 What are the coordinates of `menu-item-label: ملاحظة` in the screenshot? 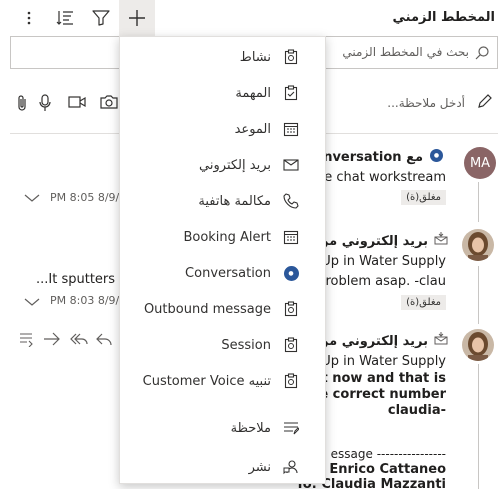 It's located at (250, 428).